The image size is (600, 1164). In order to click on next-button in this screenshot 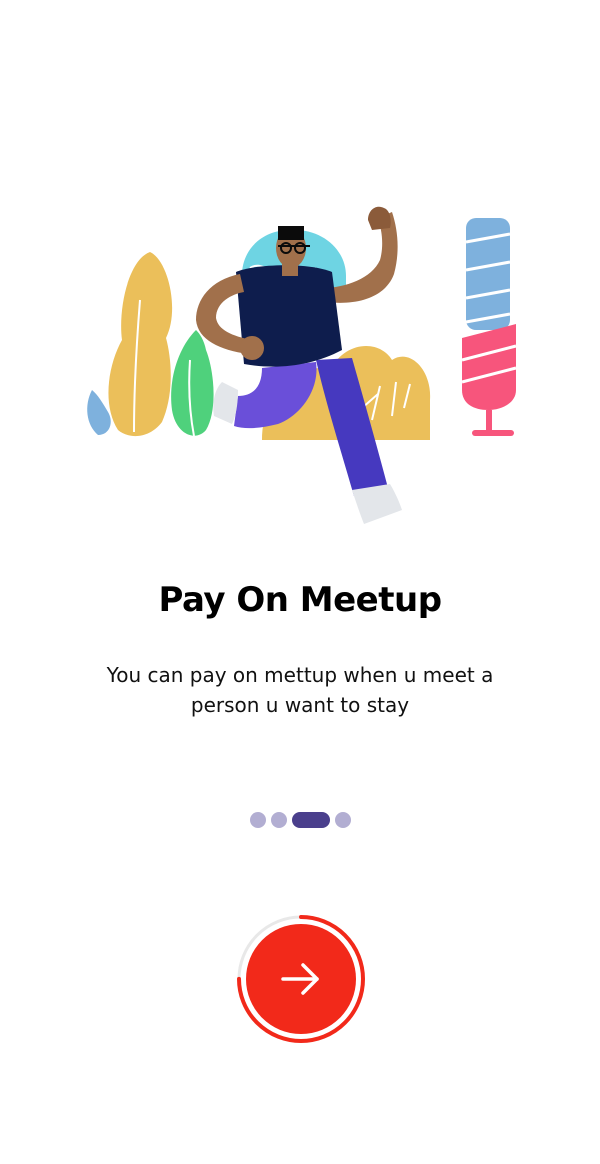, I will do `click(301, 979)`.